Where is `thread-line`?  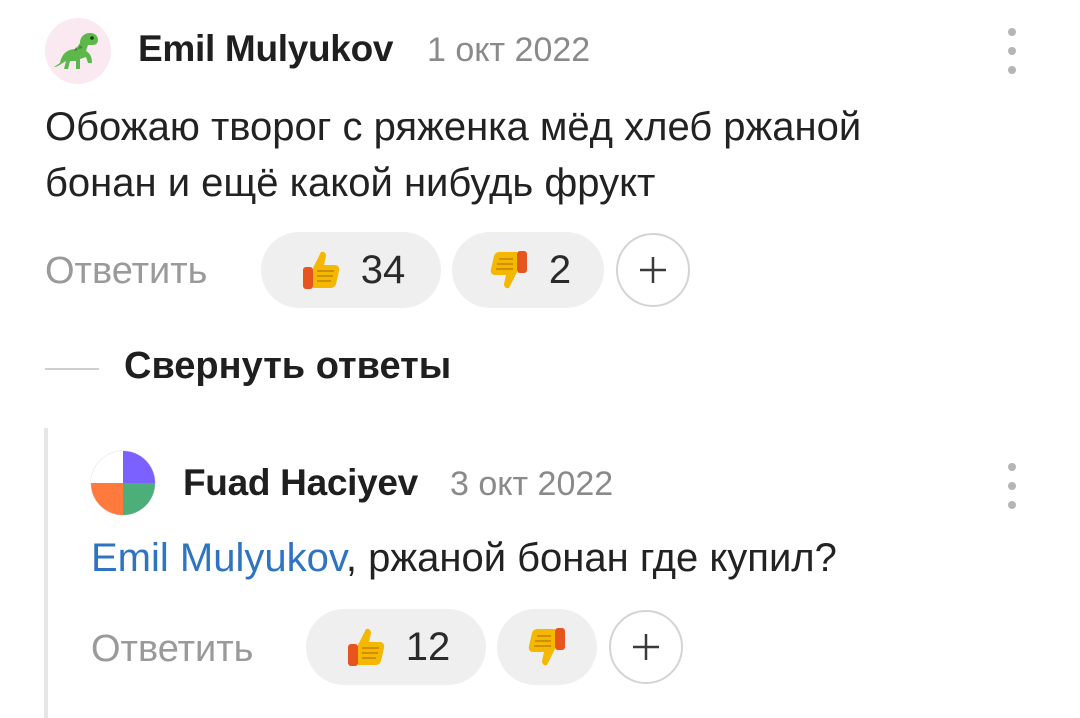 thread-line is located at coordinates (46, 573).